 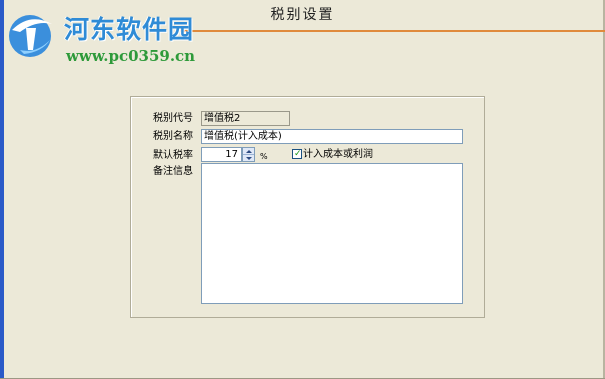 What do you see at coordinates (129, 29) in the screenshot?
I see `watermark-site-name: 河东软件园` at bounding box center [129, 29].